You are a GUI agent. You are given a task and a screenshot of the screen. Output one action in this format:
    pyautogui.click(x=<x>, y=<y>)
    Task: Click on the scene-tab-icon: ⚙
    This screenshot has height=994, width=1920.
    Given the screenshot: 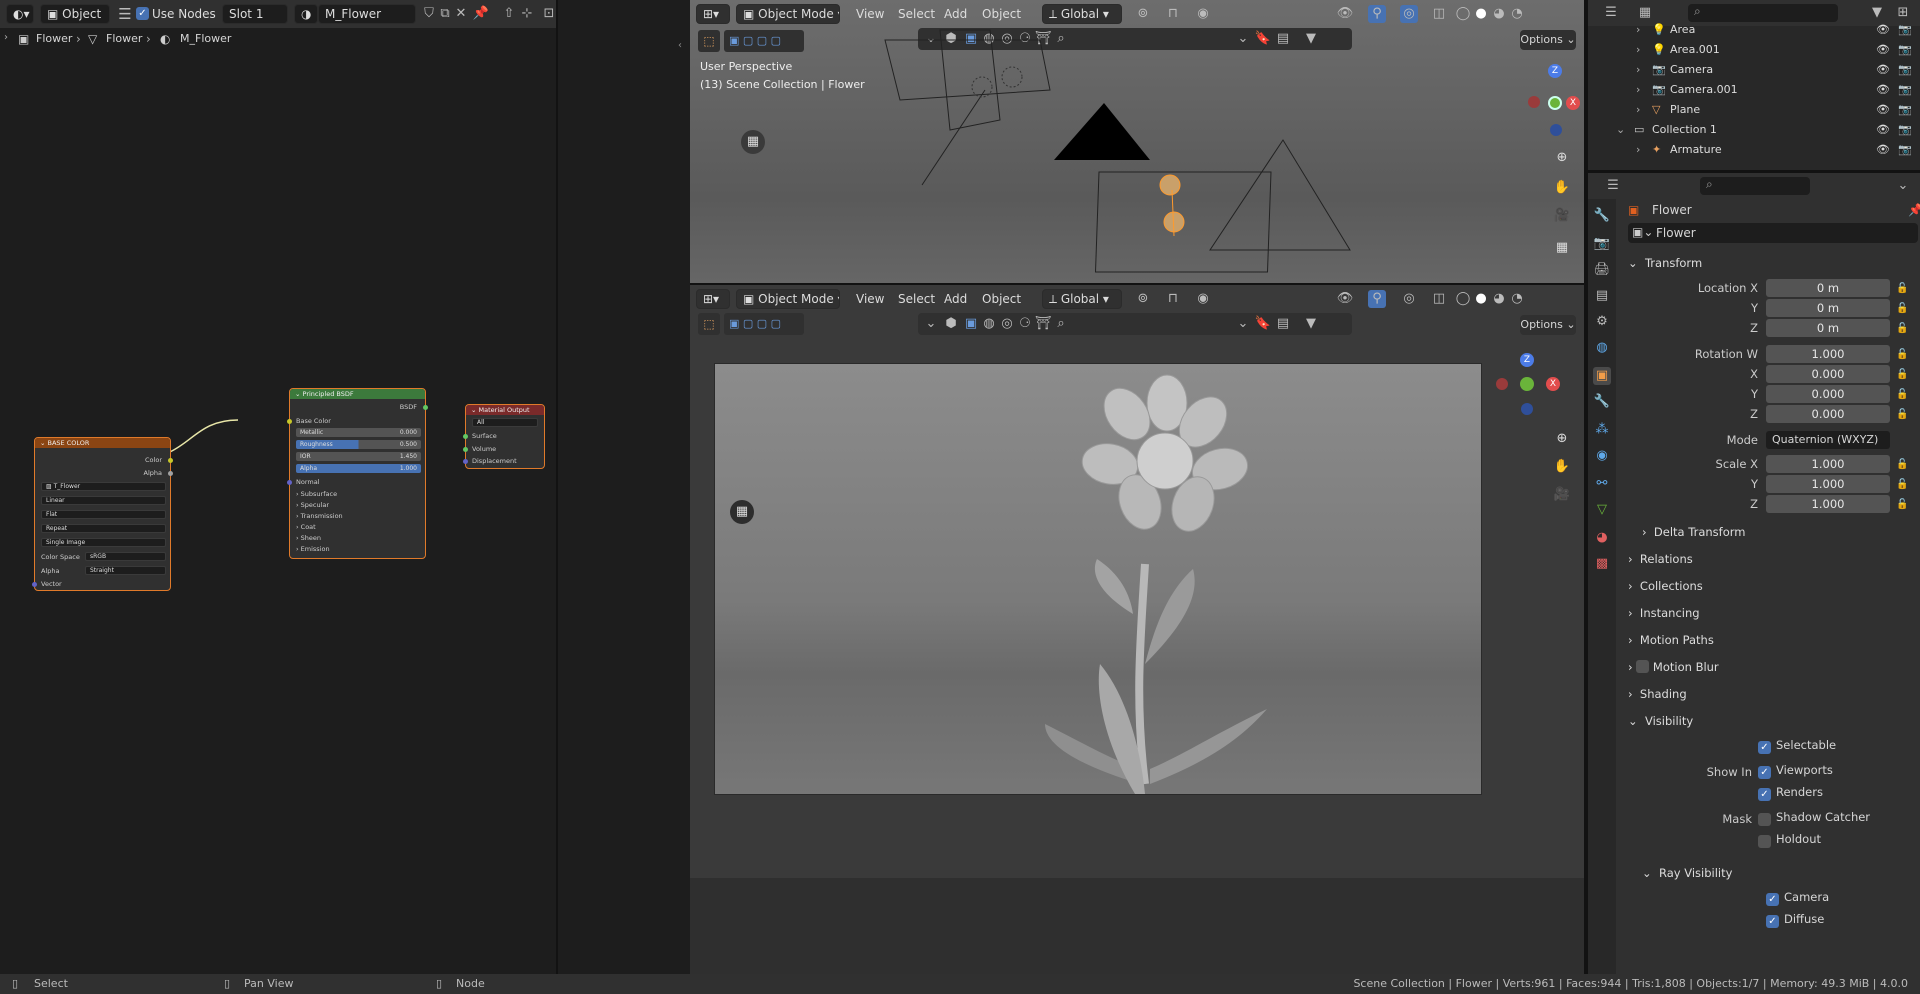 What is the action you would take?
    pyautogui.click(x=1602, y=322)
    